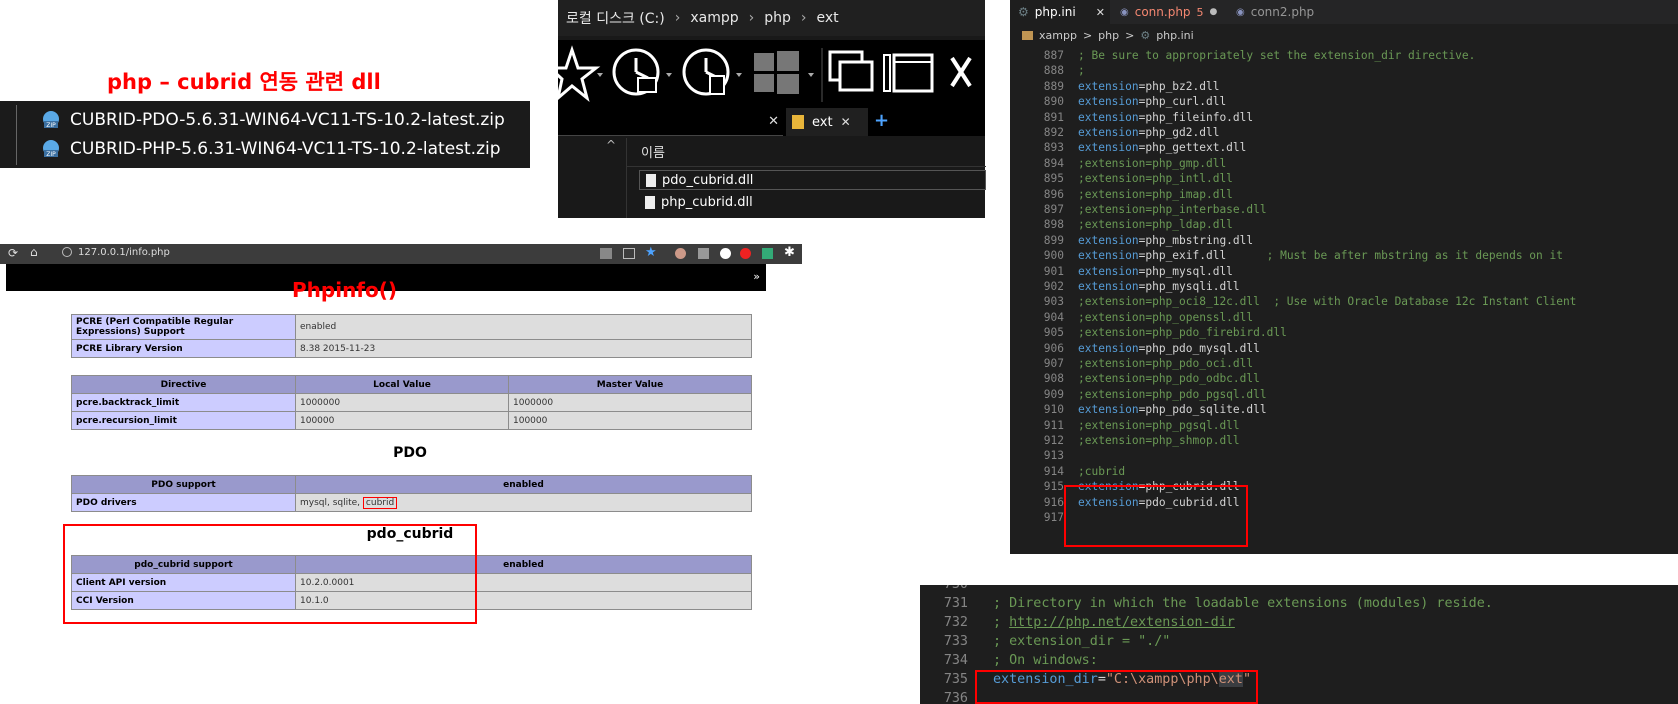 This screenshot has width=1678, height=704. Describe the element at coordinates (677, 18) in the screenshot. I see `chevron-right-icon: ›` at that location.